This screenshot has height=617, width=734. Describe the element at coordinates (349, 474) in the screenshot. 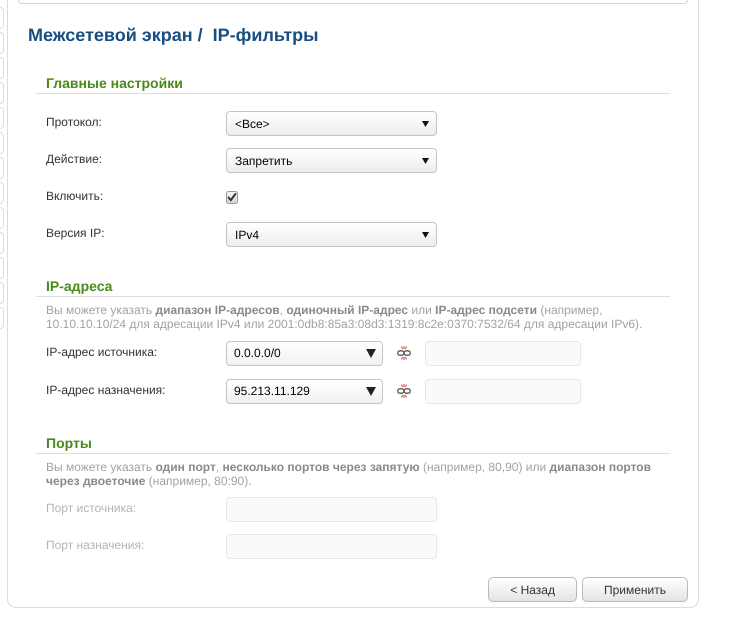

I see `description-text: Вы можете указать один порт, несколько портов через запятую (например, 80,90) или диапазон портов через двоеточие (например, 80:90).` at that location.